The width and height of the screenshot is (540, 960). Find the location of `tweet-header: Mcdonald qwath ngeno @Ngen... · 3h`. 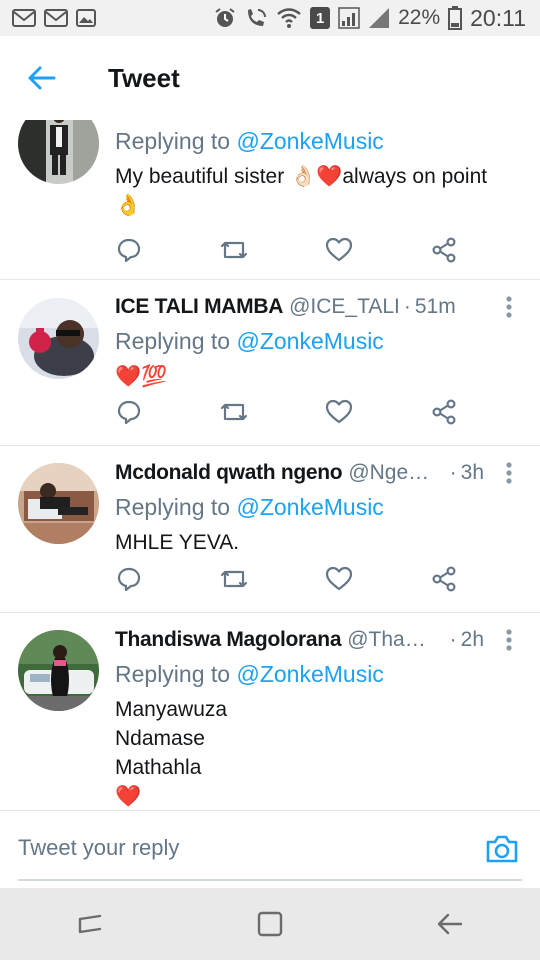

tweet-header: Mcdonald qwath ngeno @Ngen... · 3h is located at coordinates (319, 473).